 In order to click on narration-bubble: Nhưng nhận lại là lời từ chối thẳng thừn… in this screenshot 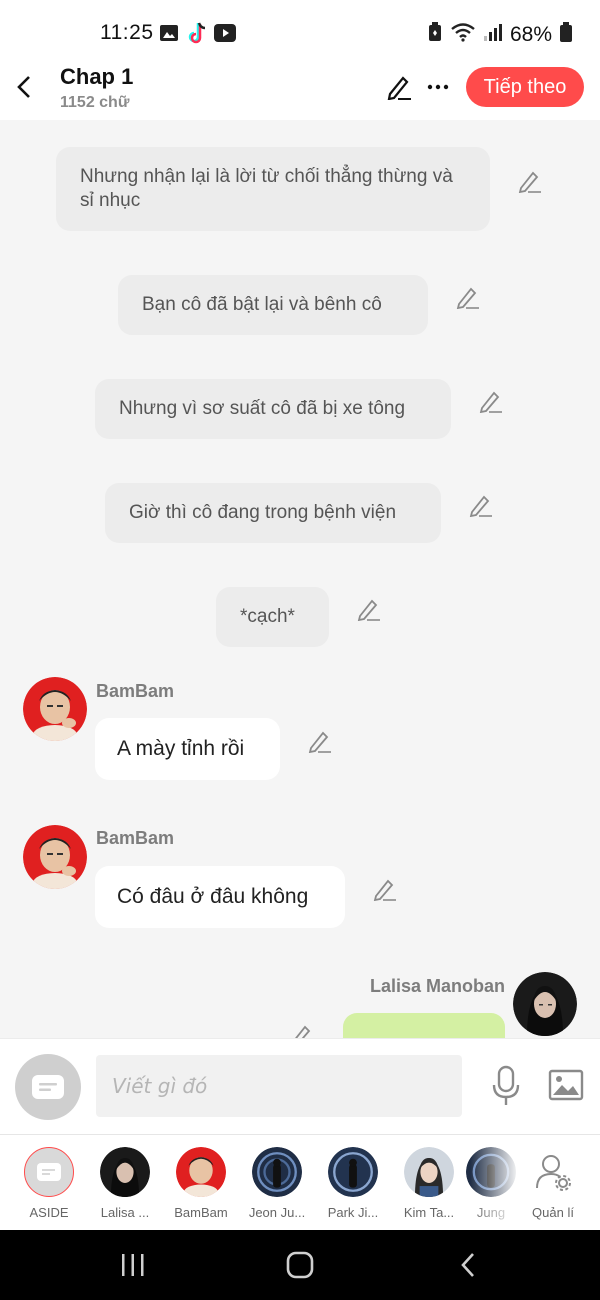, I will do `click(273, 189)`.